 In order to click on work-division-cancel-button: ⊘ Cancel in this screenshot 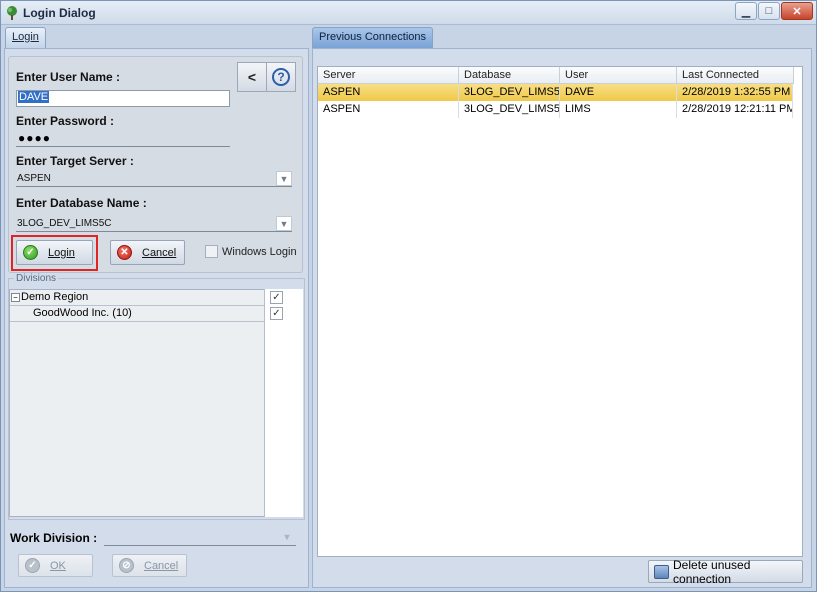, I will do `click(149, 565)`.